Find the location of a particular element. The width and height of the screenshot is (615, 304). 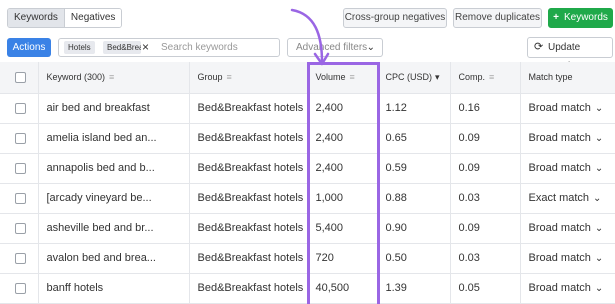

column-label-cpc: CPC (USD) is located at coordinates (409, 76).